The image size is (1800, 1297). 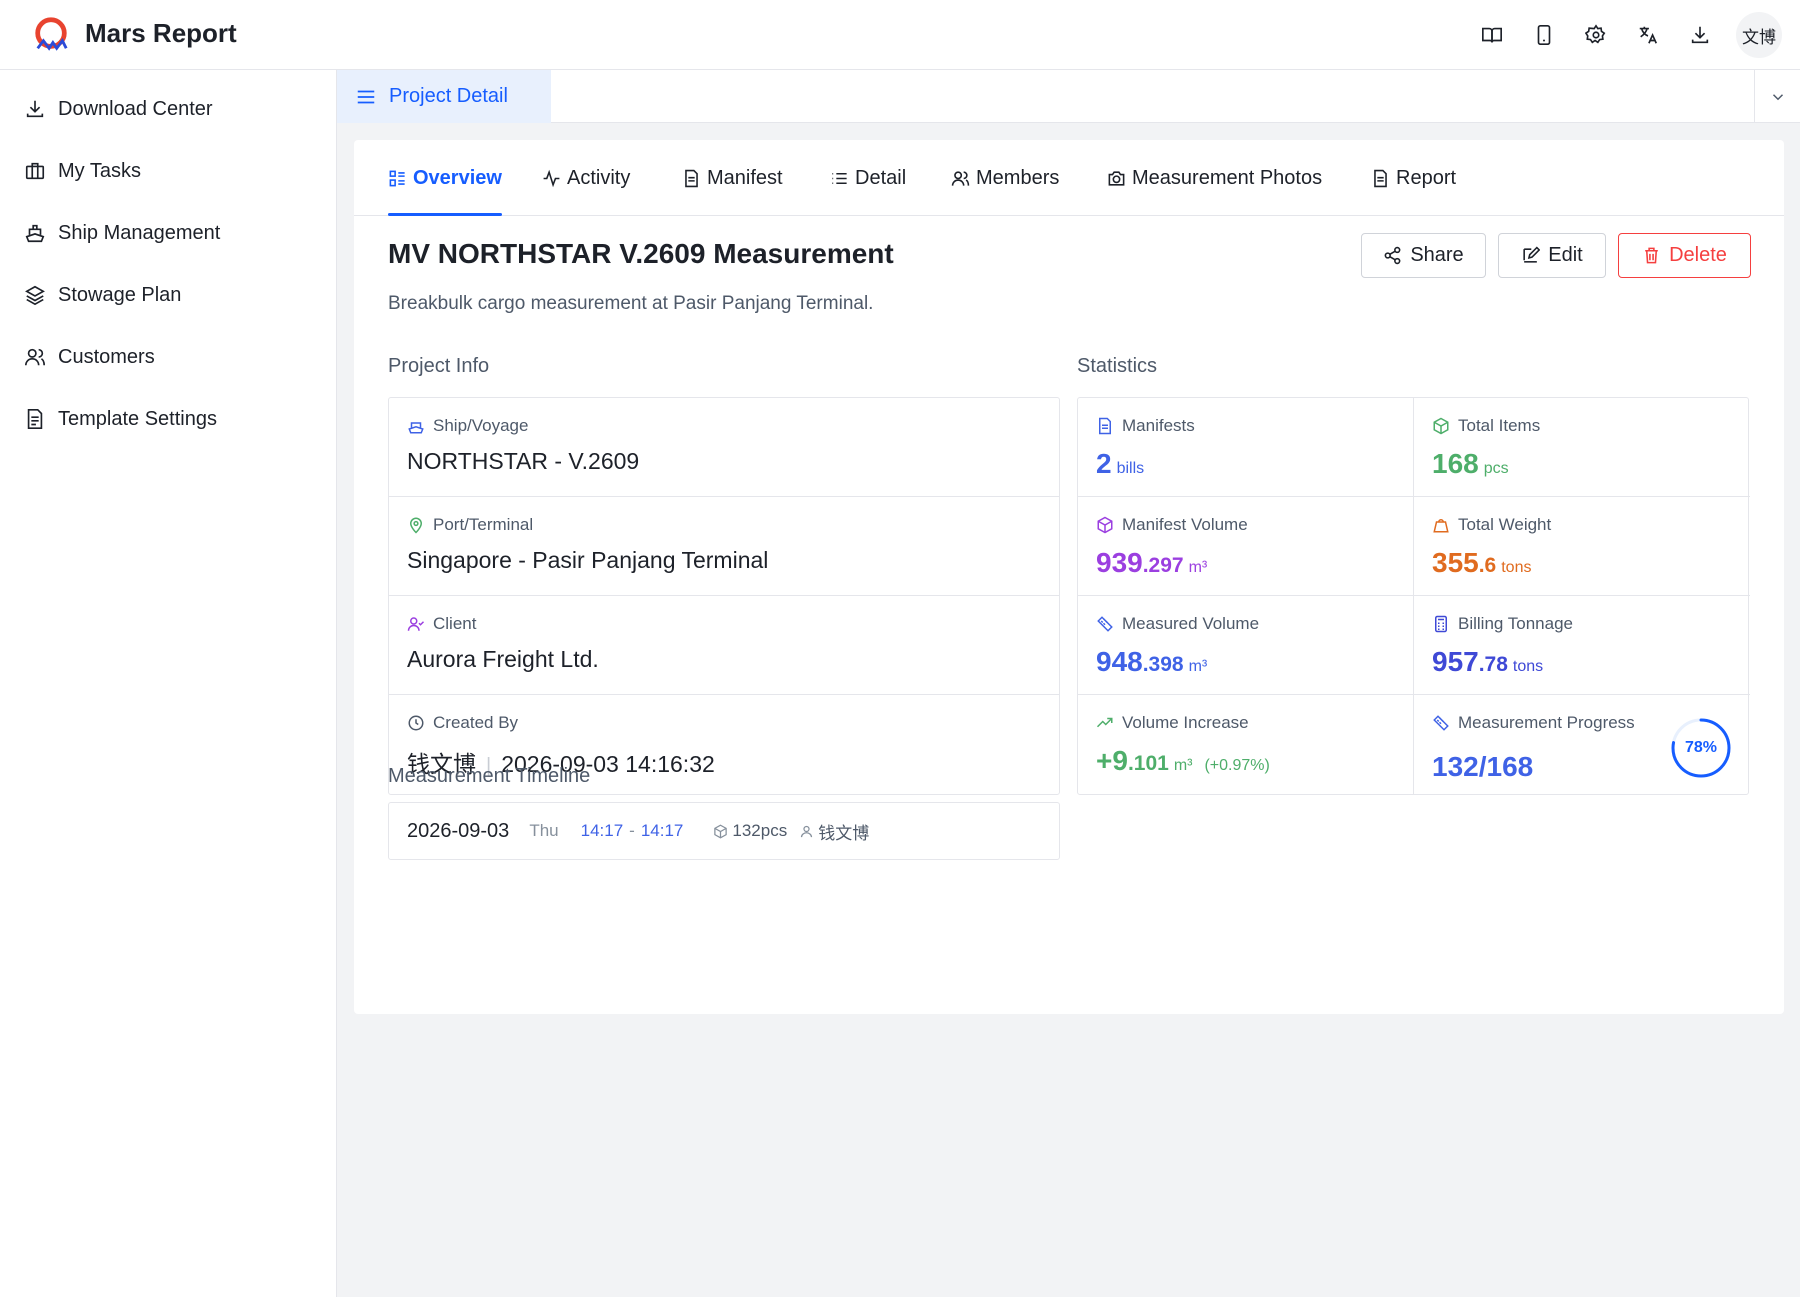 I want to click on time-dash: -, so click(x=632, y=830).